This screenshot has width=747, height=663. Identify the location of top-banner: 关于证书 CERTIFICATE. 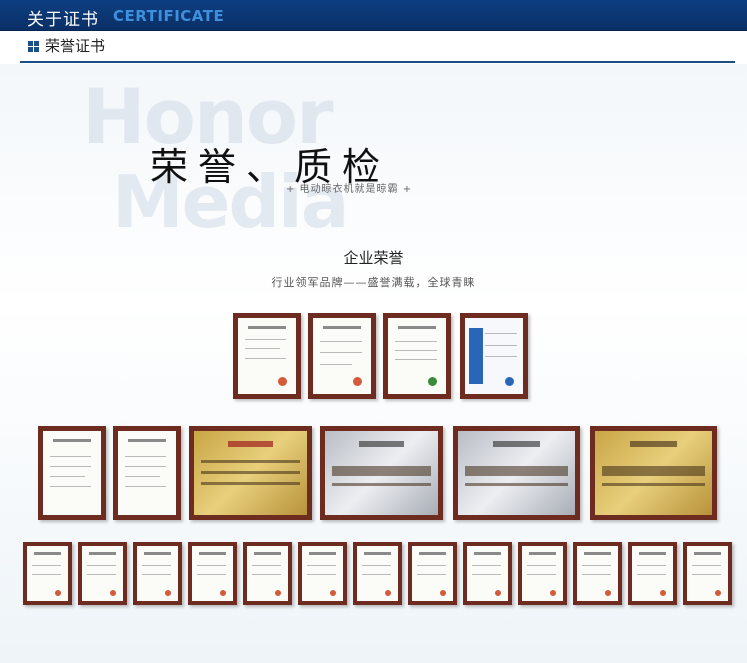
(373, 15).